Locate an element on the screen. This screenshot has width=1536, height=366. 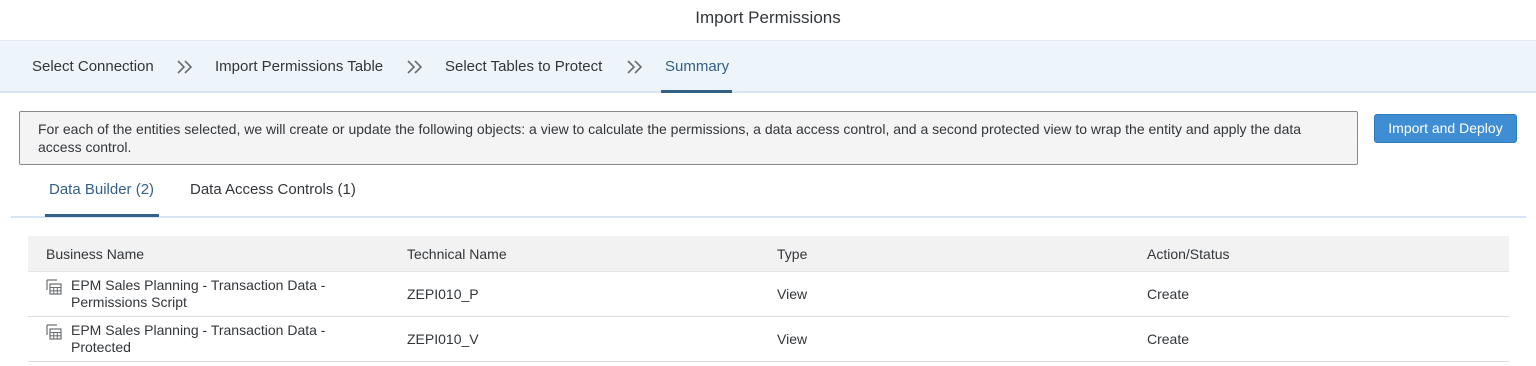
active-step-indicator is located at coordinates (696, 91).